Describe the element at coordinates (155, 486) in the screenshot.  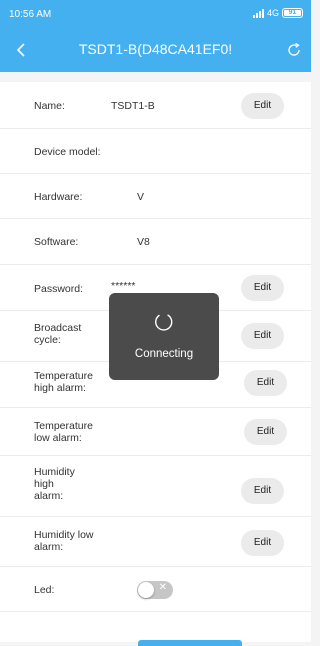
I see `settings-row-humidity-high-alarm: Humidity high alarm: Edit` at that location.